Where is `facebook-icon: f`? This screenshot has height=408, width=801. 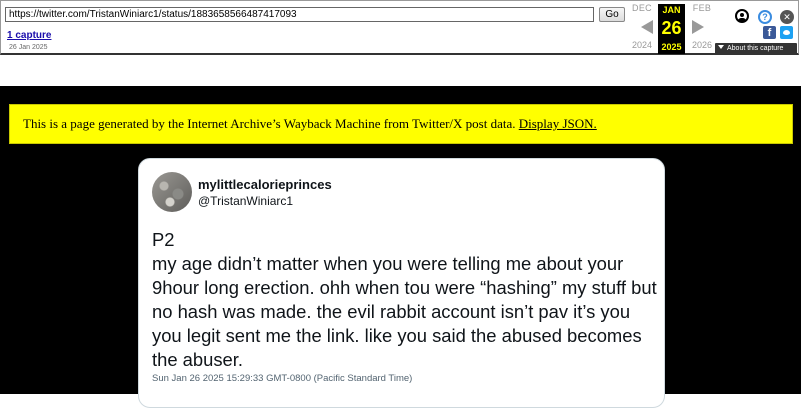 facebook-icon: f is located at coordinates (769, 32).